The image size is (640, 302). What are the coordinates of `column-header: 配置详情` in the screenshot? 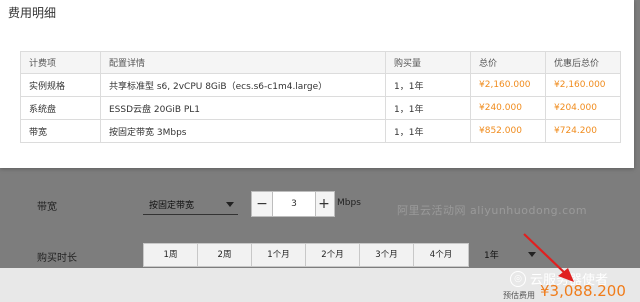 It's located at (243, 62).